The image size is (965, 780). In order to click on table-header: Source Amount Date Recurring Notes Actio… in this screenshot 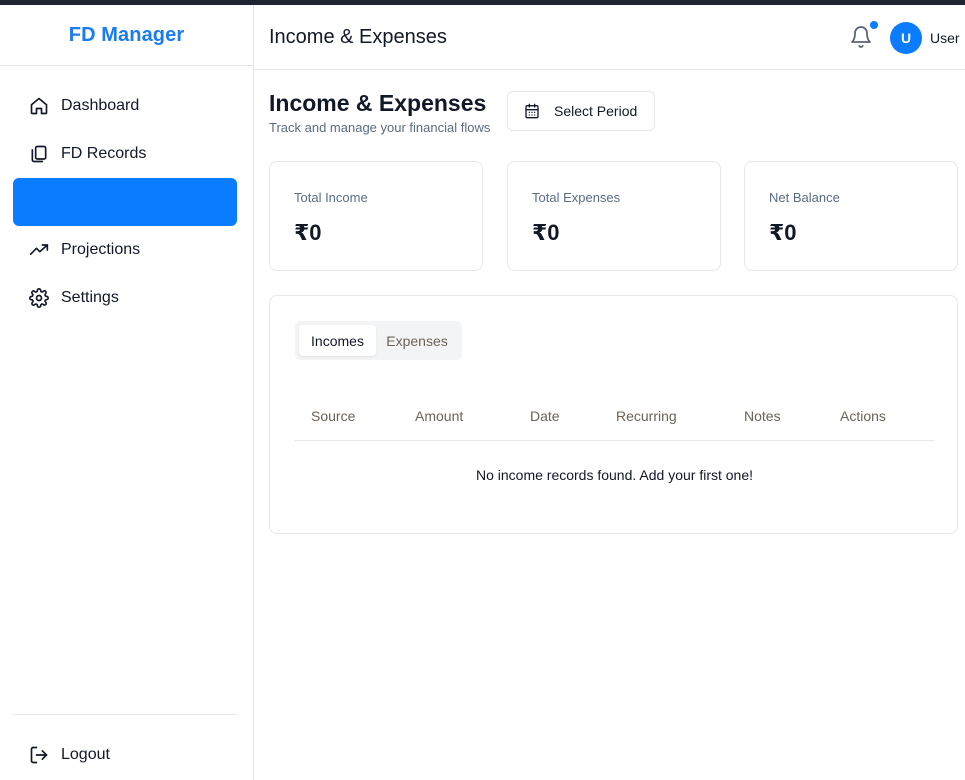, I will do `click(614, 416)`.